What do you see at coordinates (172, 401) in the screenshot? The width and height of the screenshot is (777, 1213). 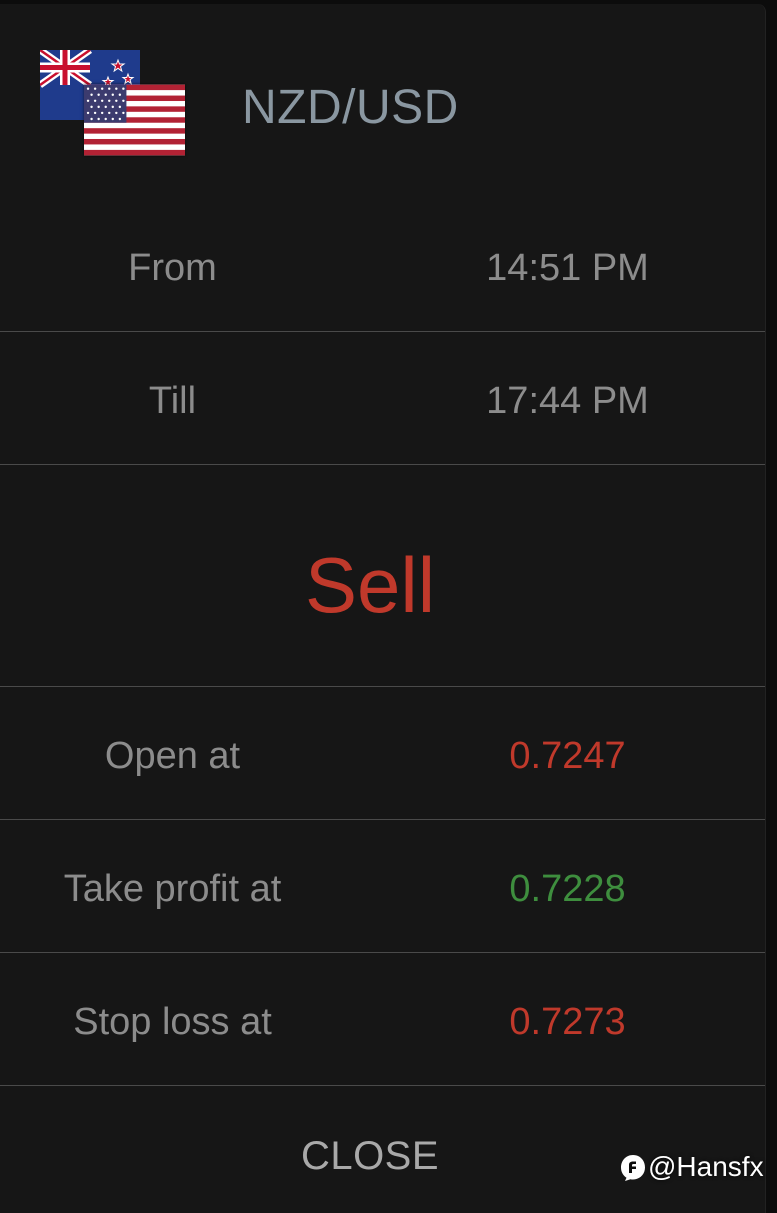 I see `till-label: Till` at bounding box center [172, 401].